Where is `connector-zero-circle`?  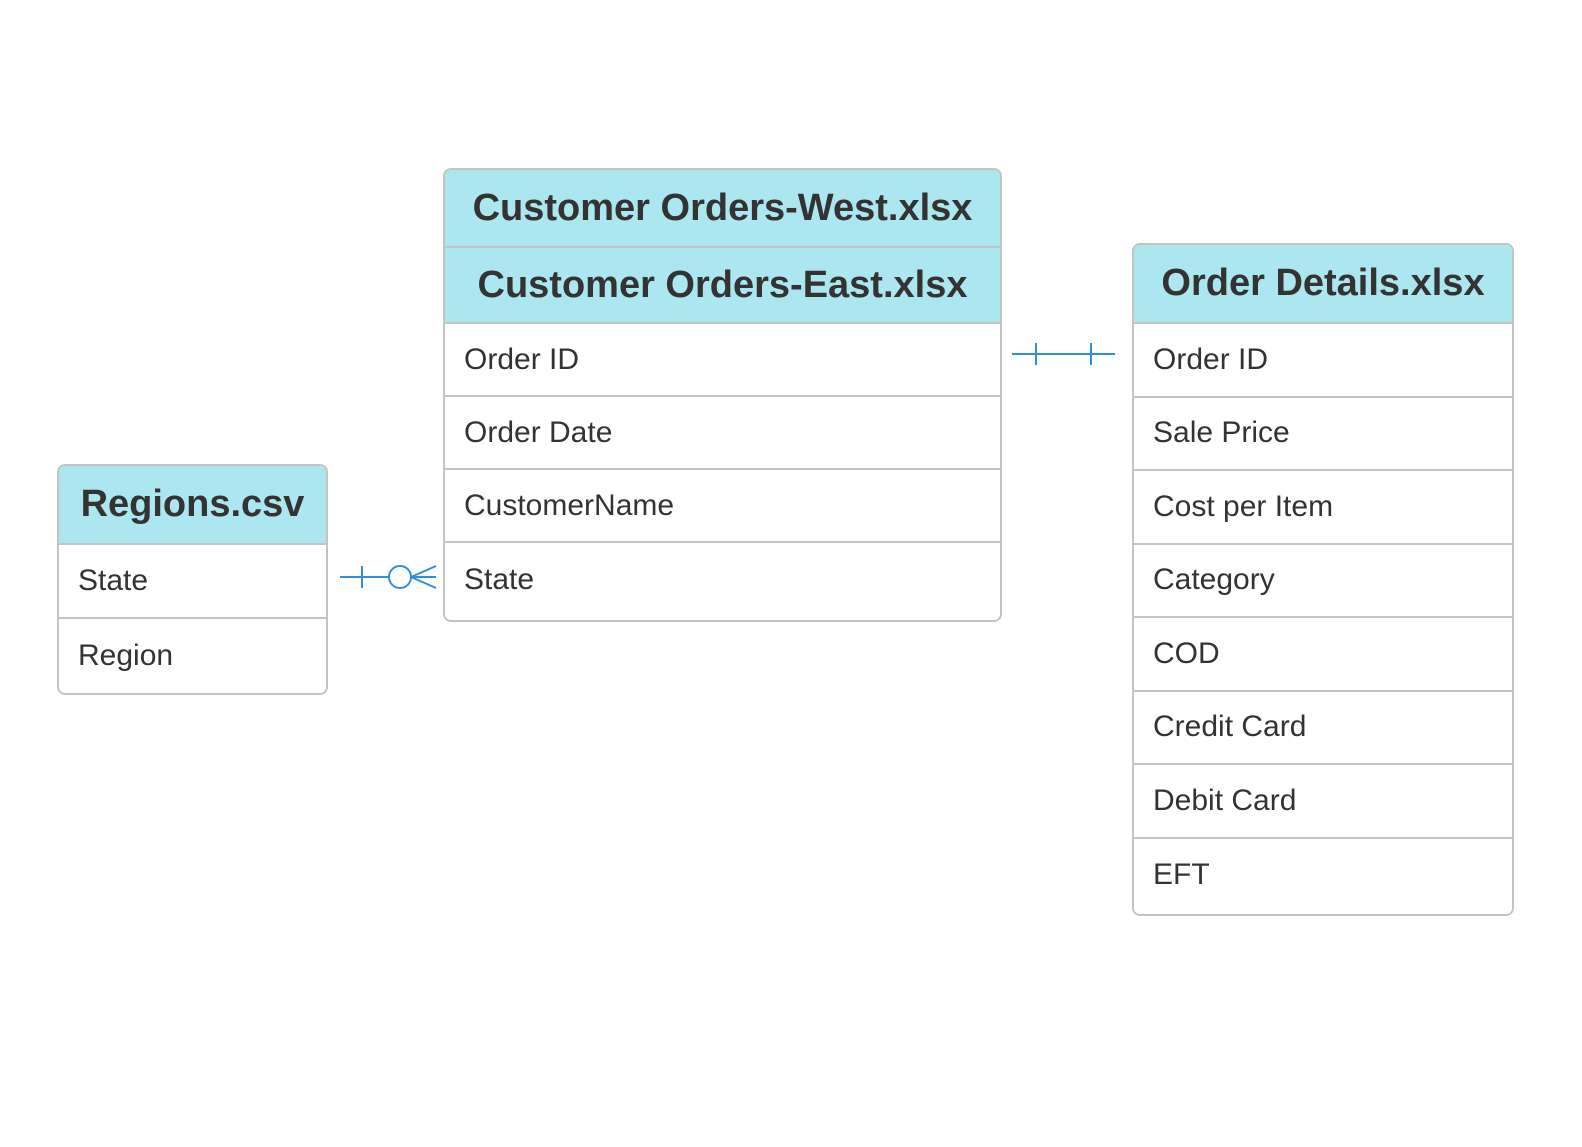
connector-zero-circle is located at coordinates (400, 577).